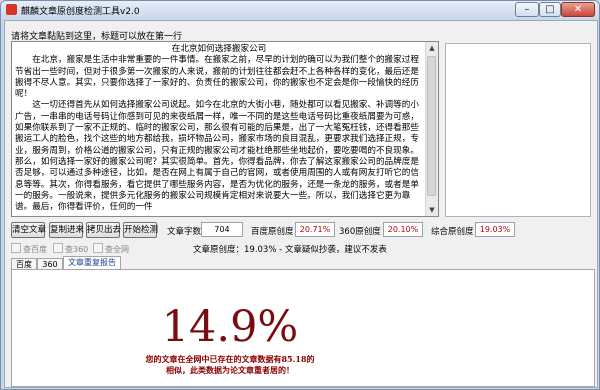 Image resolution: width=600 pixels, height=390 pixels. I want to click on check-baidu-option: 查百度, so click(29, 249).